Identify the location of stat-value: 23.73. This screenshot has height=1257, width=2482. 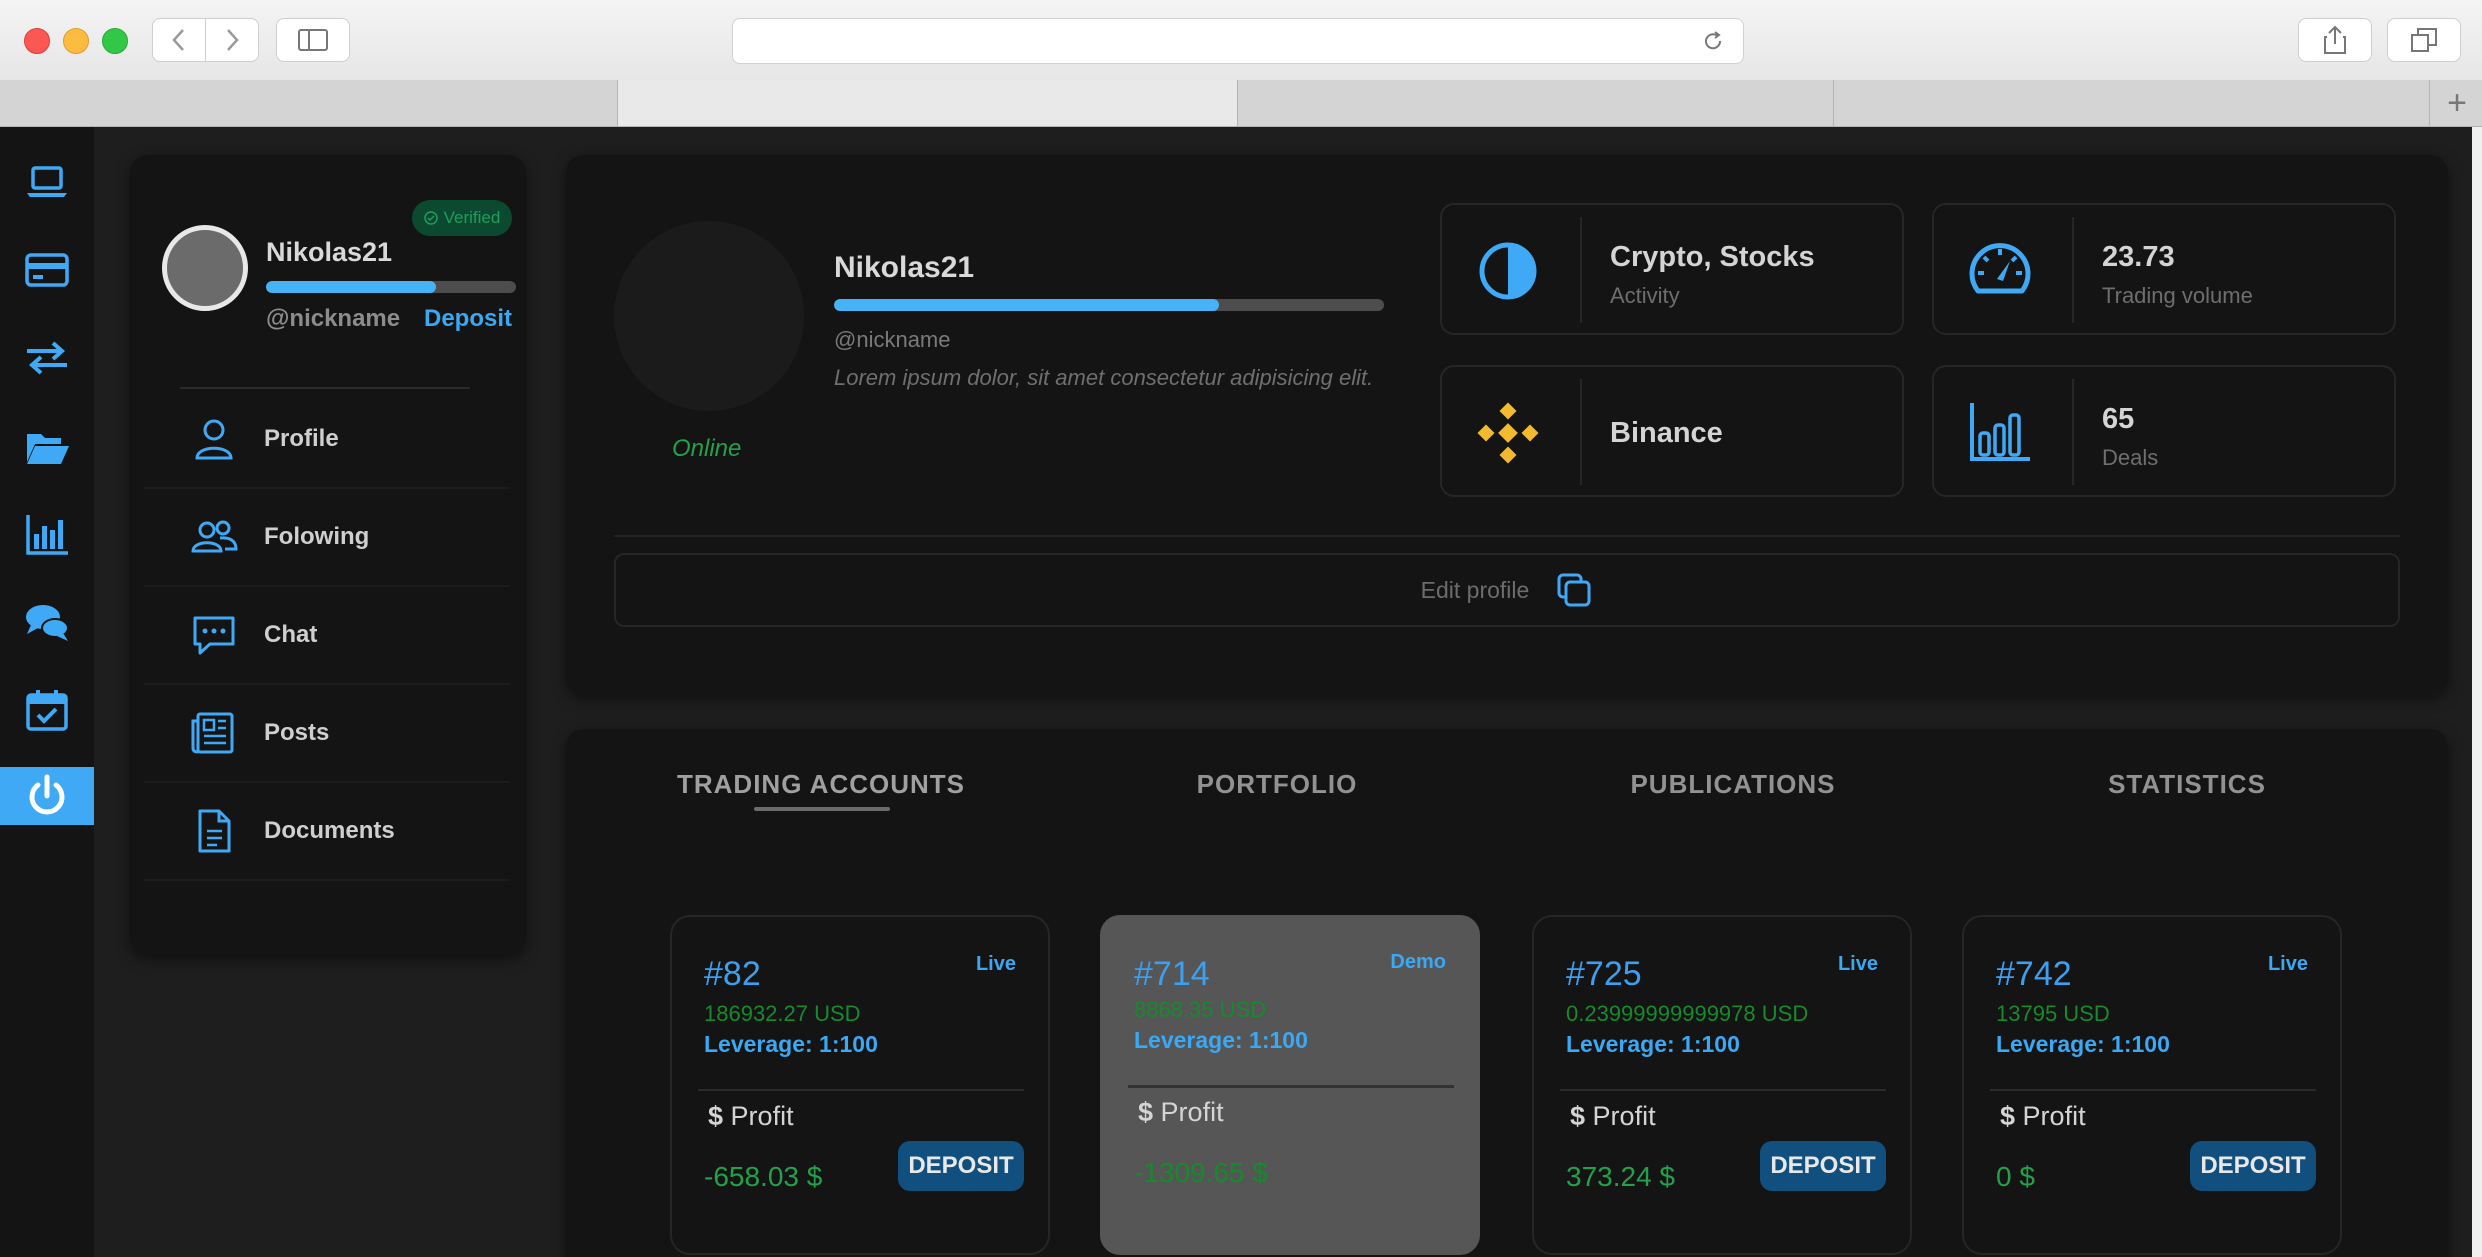
(2138, 257).